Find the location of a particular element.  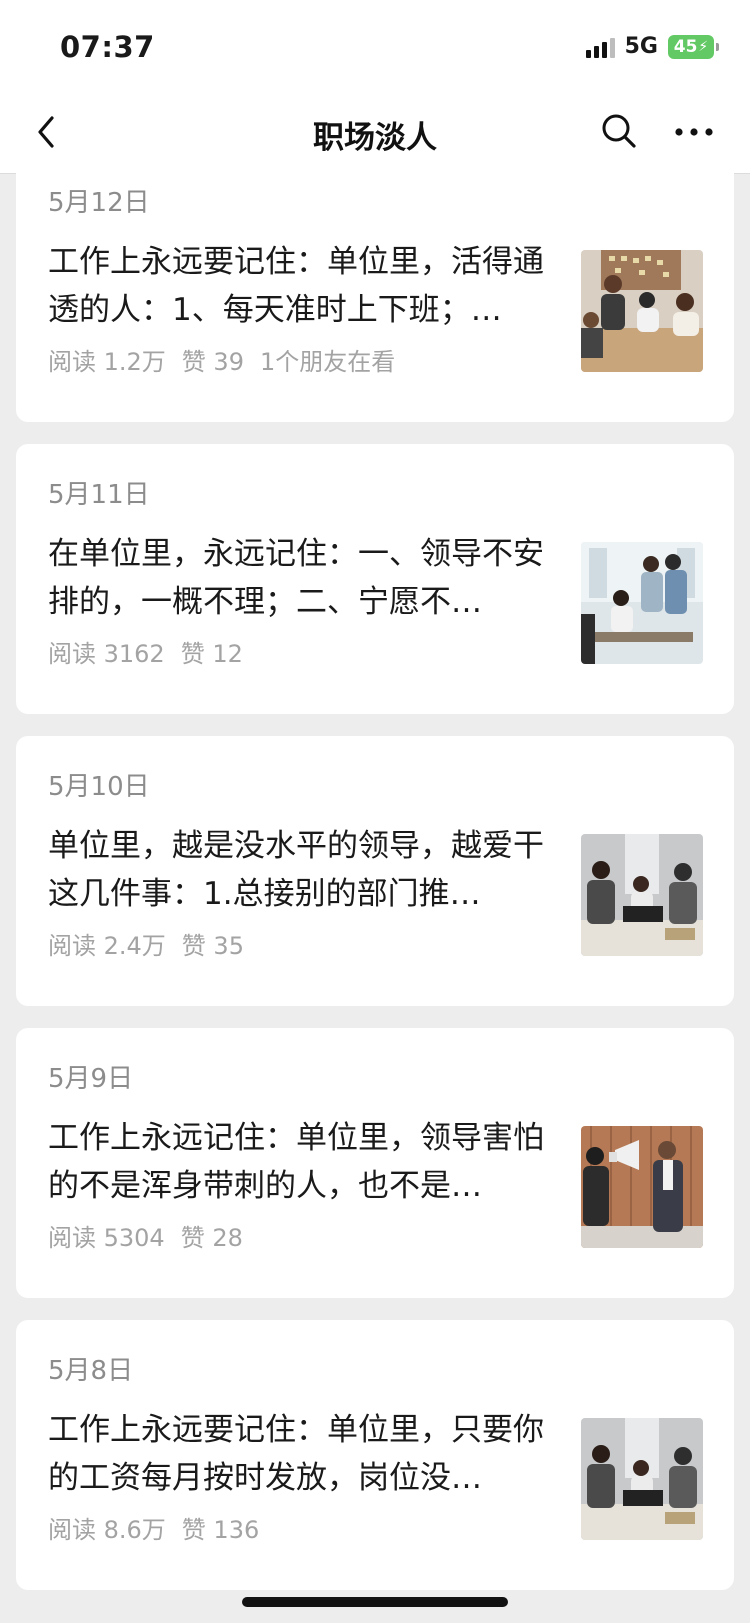

status-time: 07:37 is located at coordinates (107, 47).